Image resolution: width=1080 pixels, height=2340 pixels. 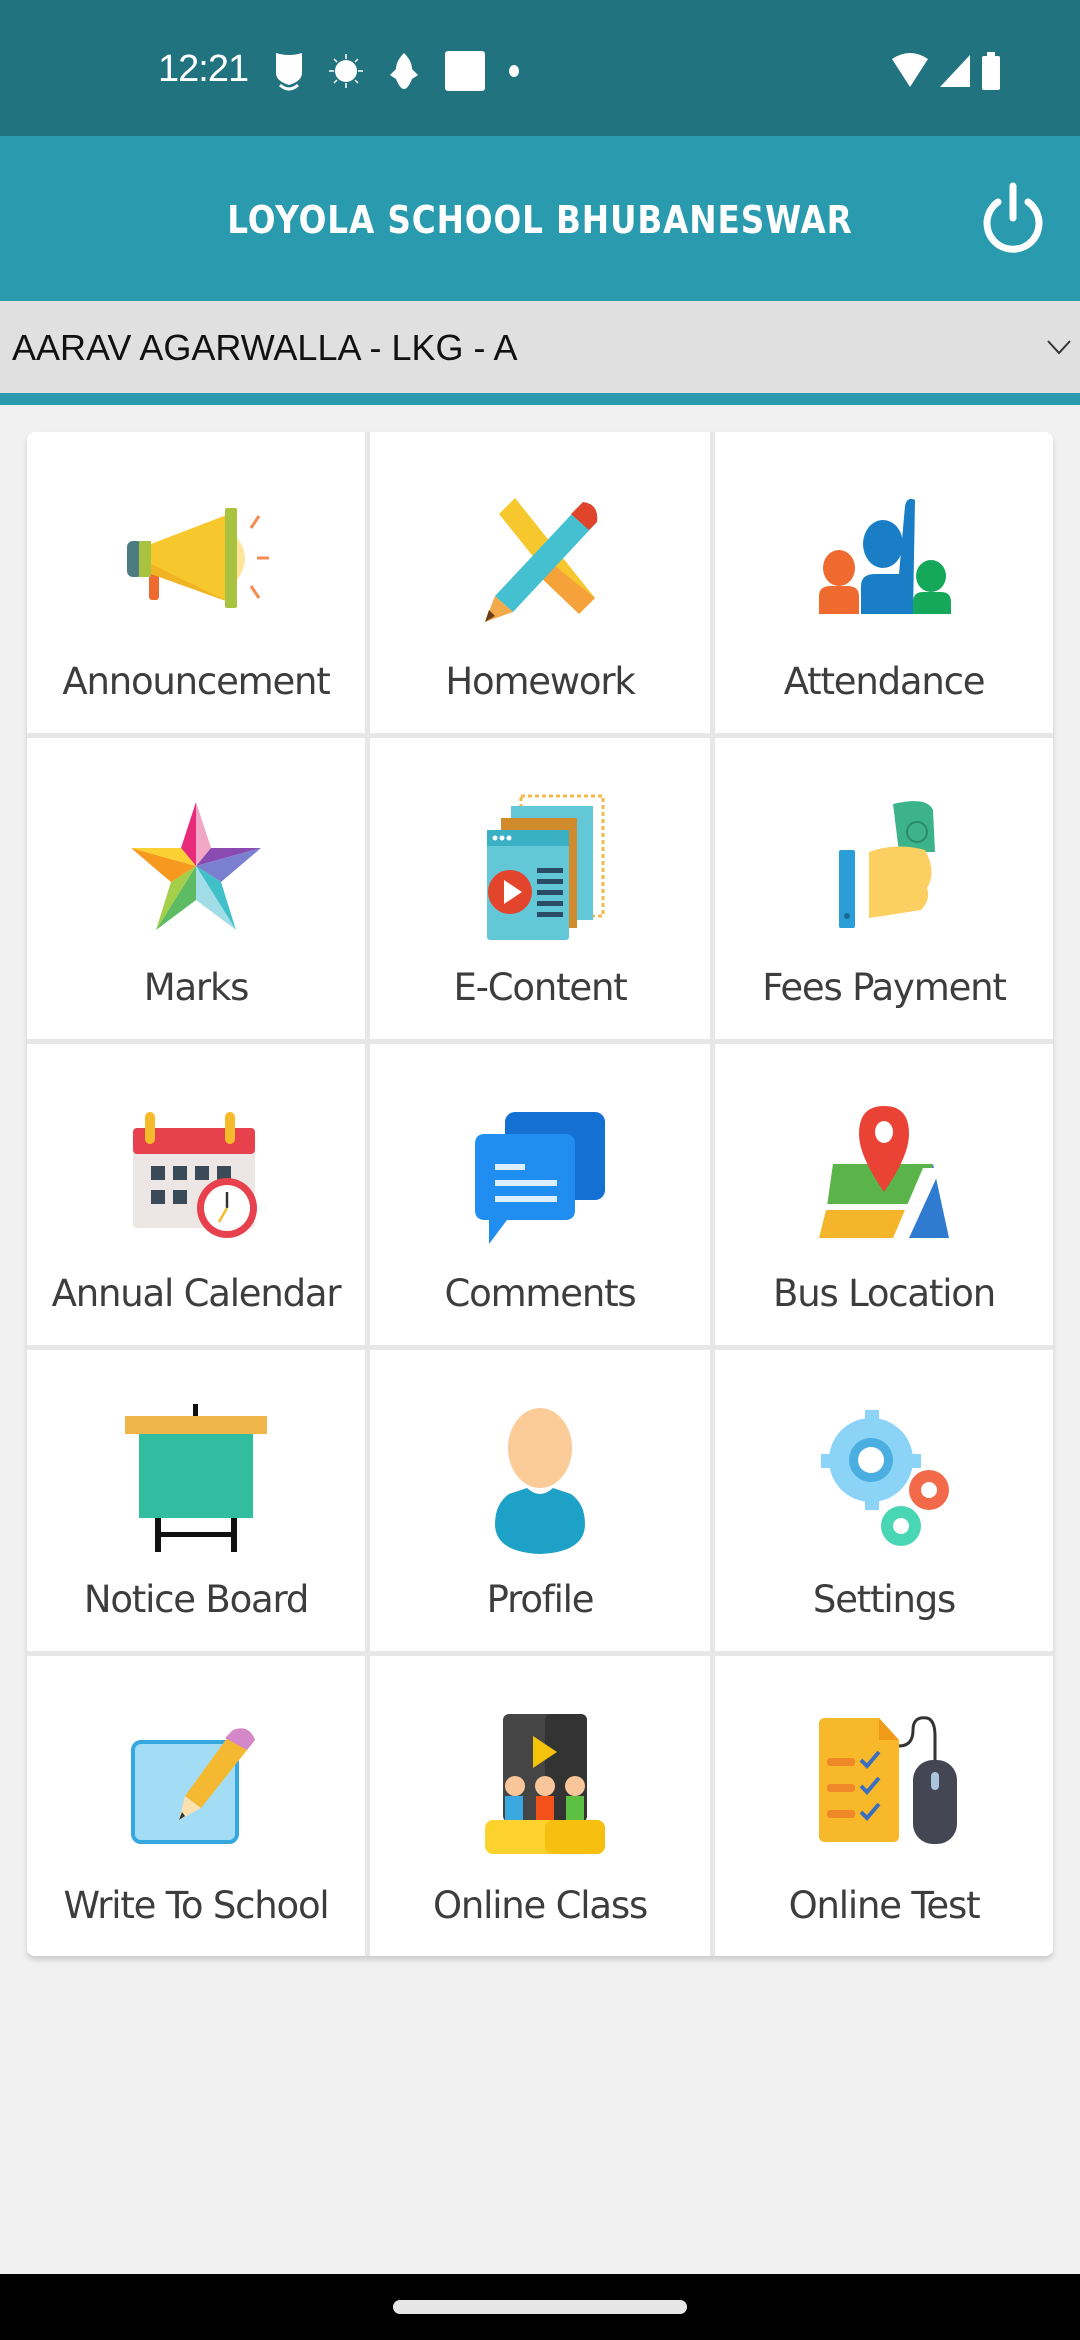 What do you see at coordinates (884, 1172) in the screenshot?
I see `map-pin-icon` at bounding box center [884, 1172].